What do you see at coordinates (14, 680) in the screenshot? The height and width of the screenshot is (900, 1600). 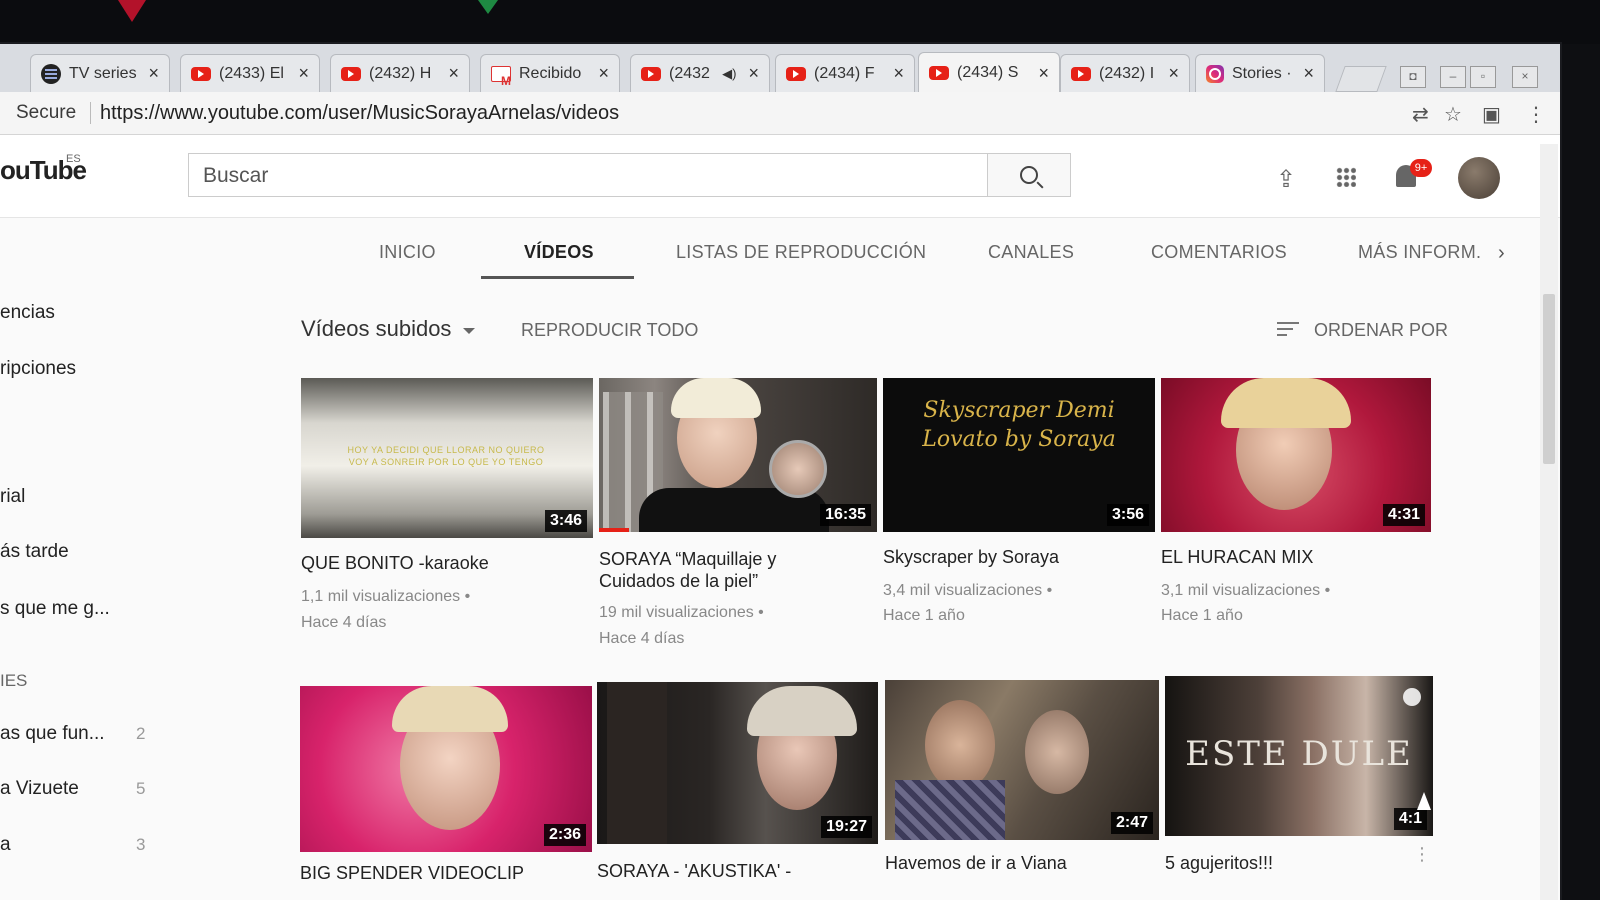 I see `sidebar-section-heading: IES` at bounding box center [14, 680].